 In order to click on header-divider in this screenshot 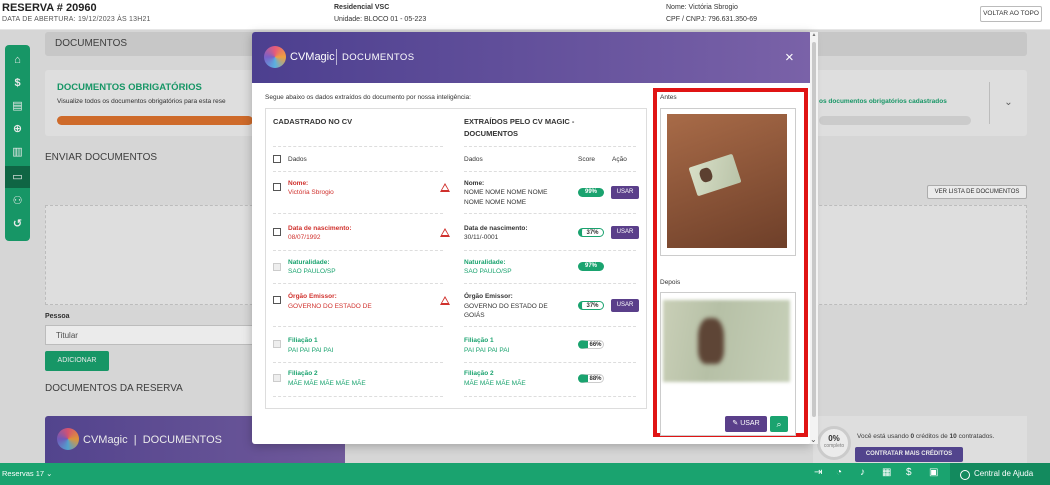, I will do `click(336, 57)`.